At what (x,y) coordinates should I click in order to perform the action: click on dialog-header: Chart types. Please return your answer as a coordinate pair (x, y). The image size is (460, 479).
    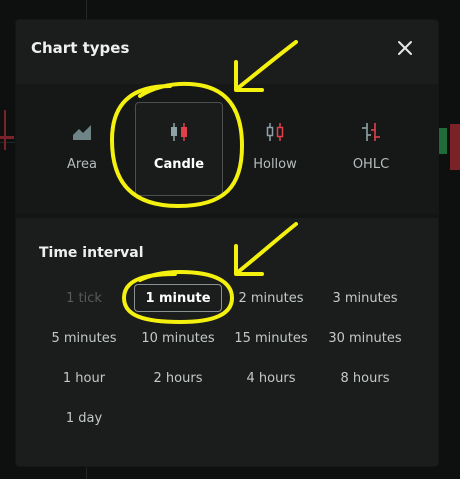
    Looking at the image, I should click on (227, 49).